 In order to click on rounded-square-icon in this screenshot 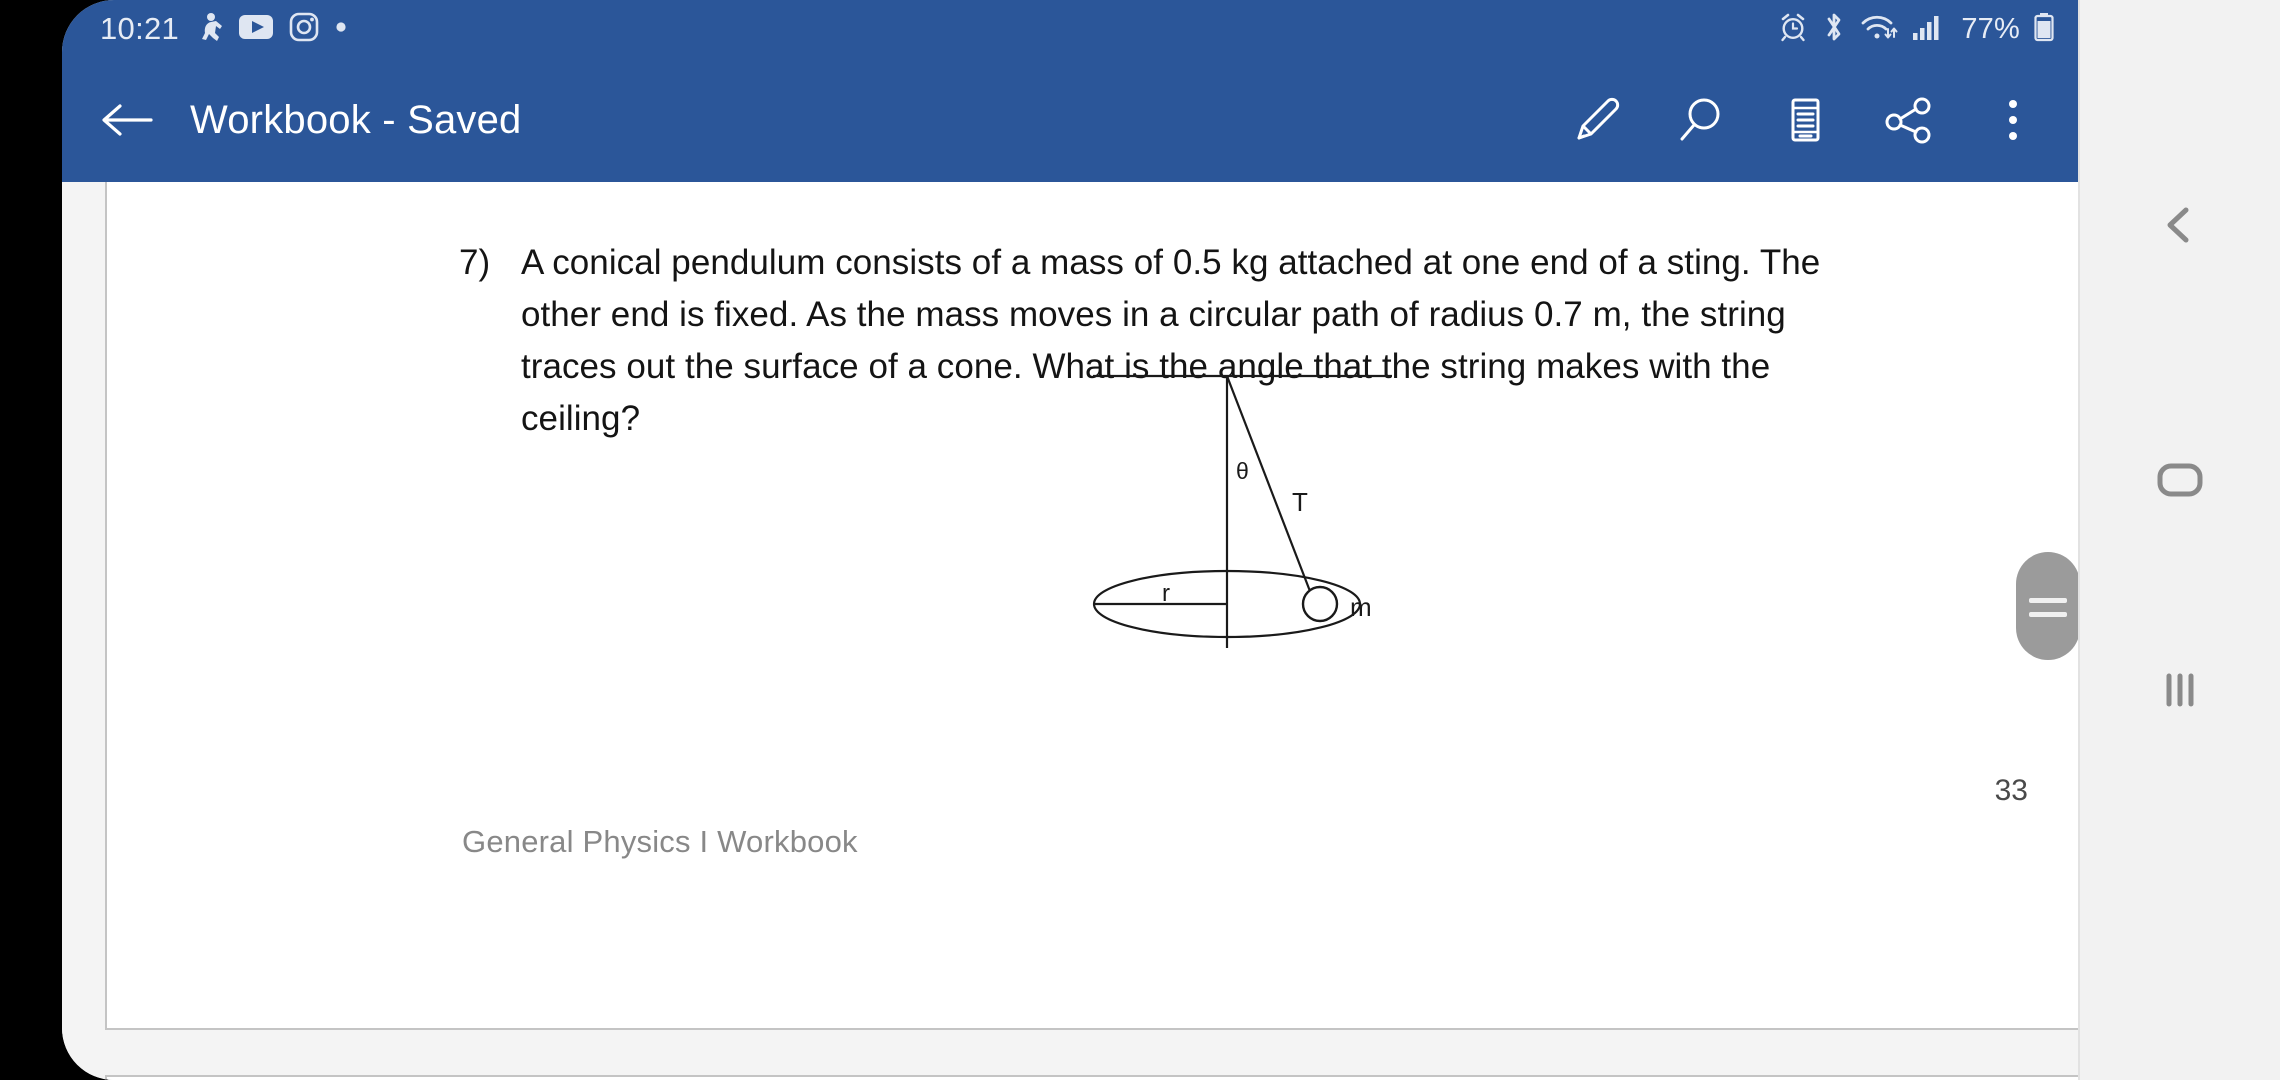, I will do `click(2180, 480)`.